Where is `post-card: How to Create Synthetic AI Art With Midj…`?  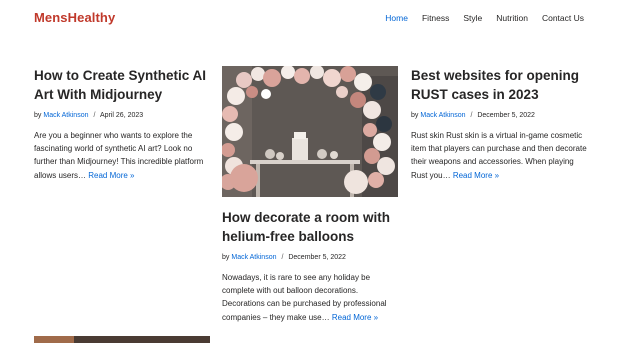
post-card: How to Create Synthetic AI Art With Midj… is located at coordinates (123, 124).